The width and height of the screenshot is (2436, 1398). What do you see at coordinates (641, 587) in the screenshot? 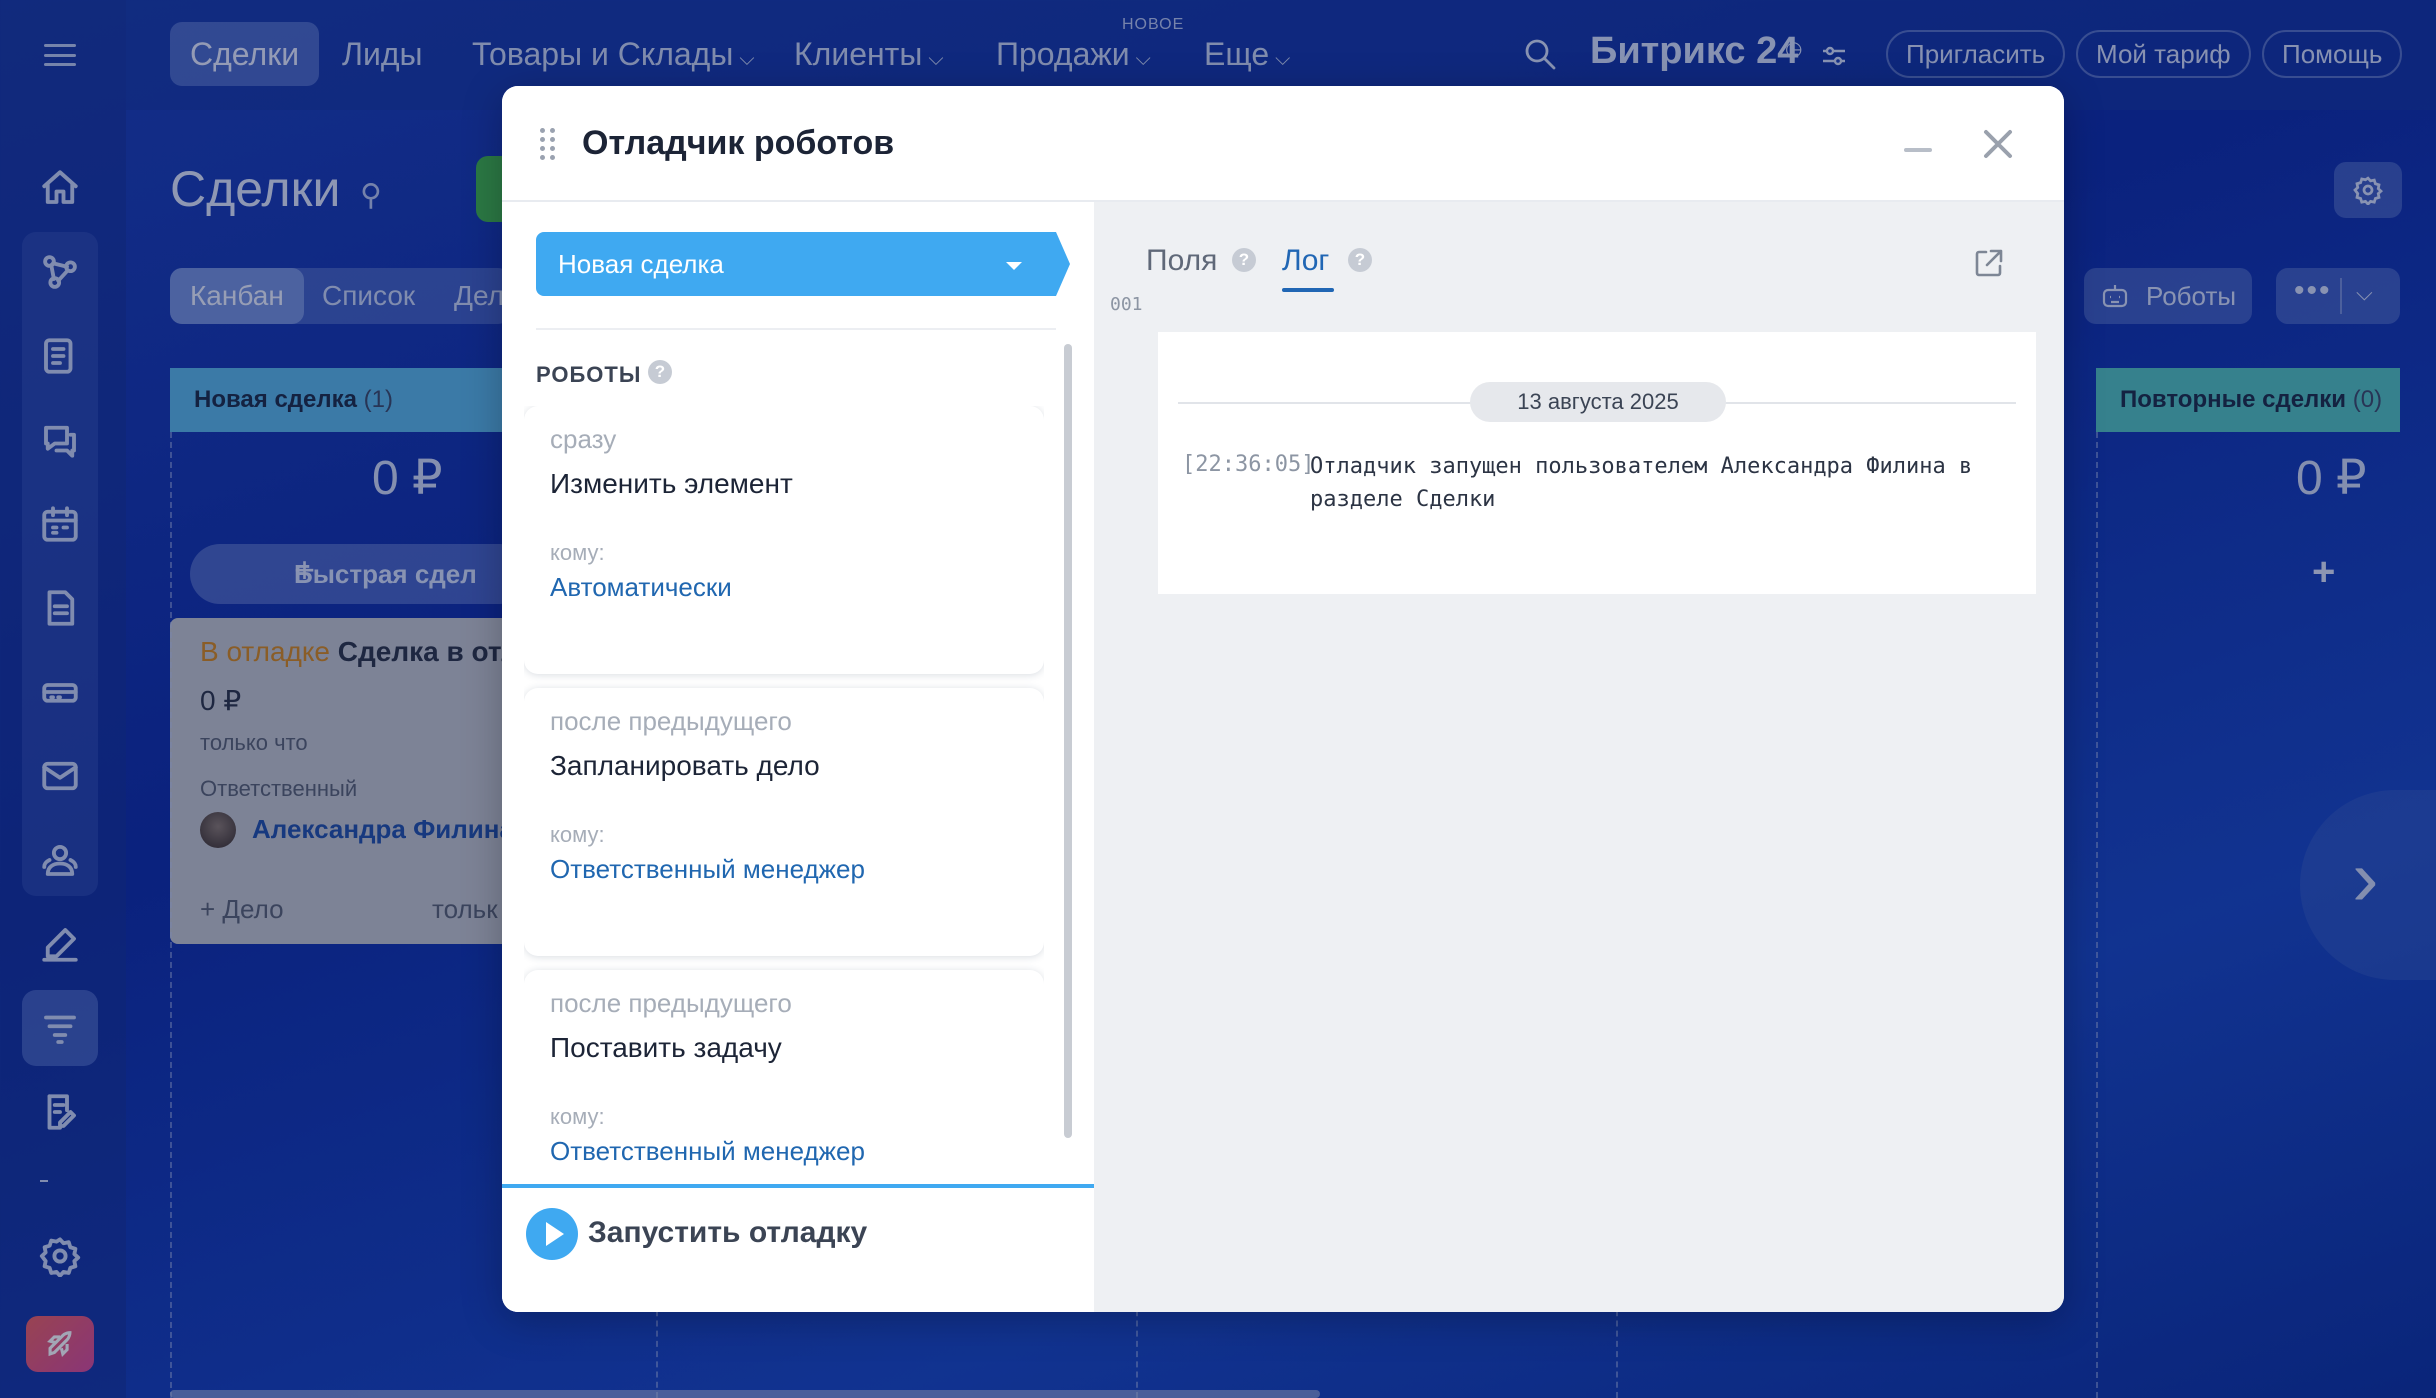
I see `robot-assignee: Автоматически` at bounding box center [641, 587].